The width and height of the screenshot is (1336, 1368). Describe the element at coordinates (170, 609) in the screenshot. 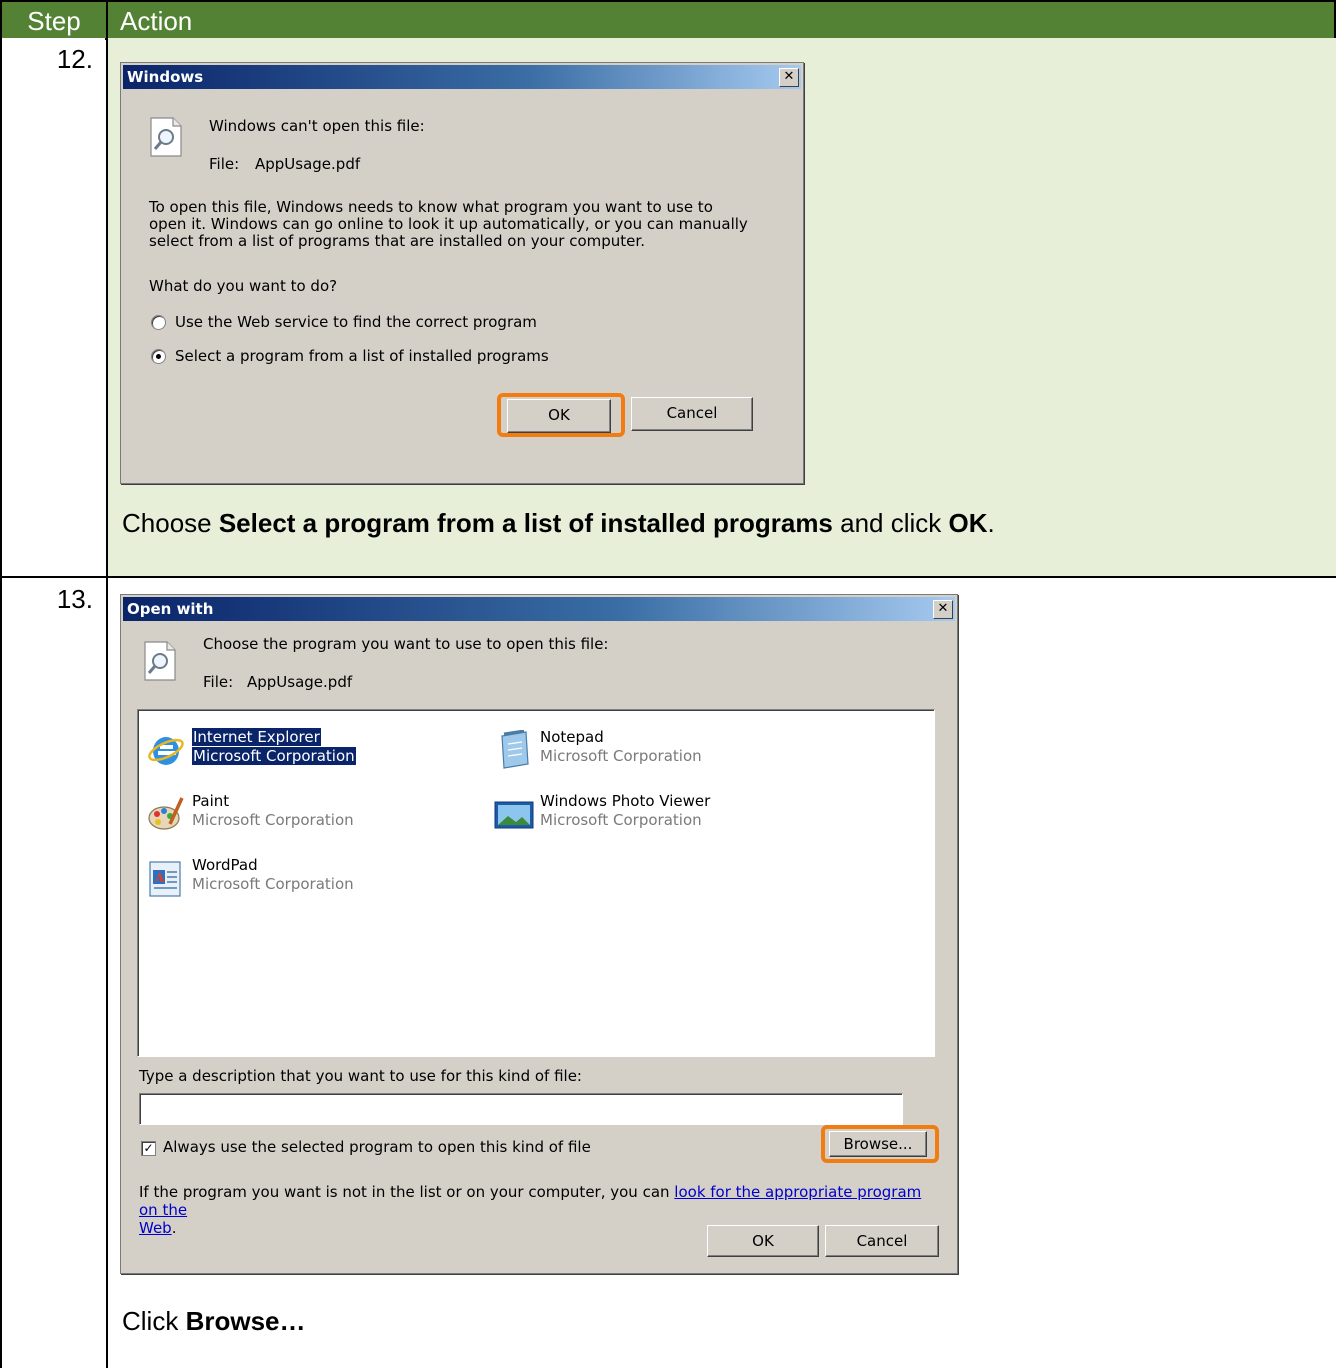

I see `dialog-title: Open with` at that location.